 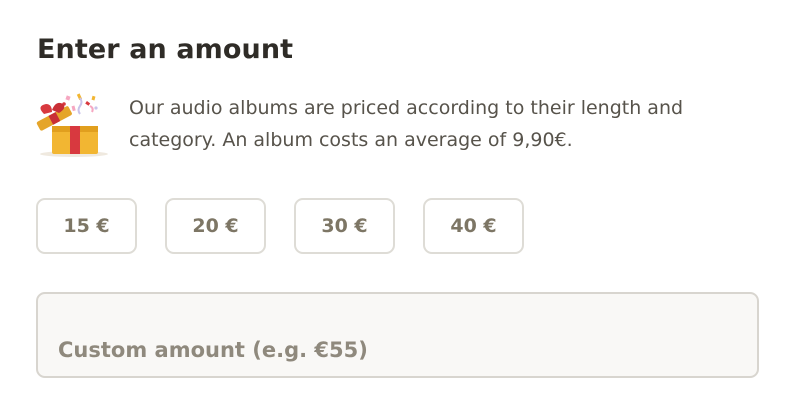 I want to click on page-title: Enter an amount, so click(x=165, y=49).